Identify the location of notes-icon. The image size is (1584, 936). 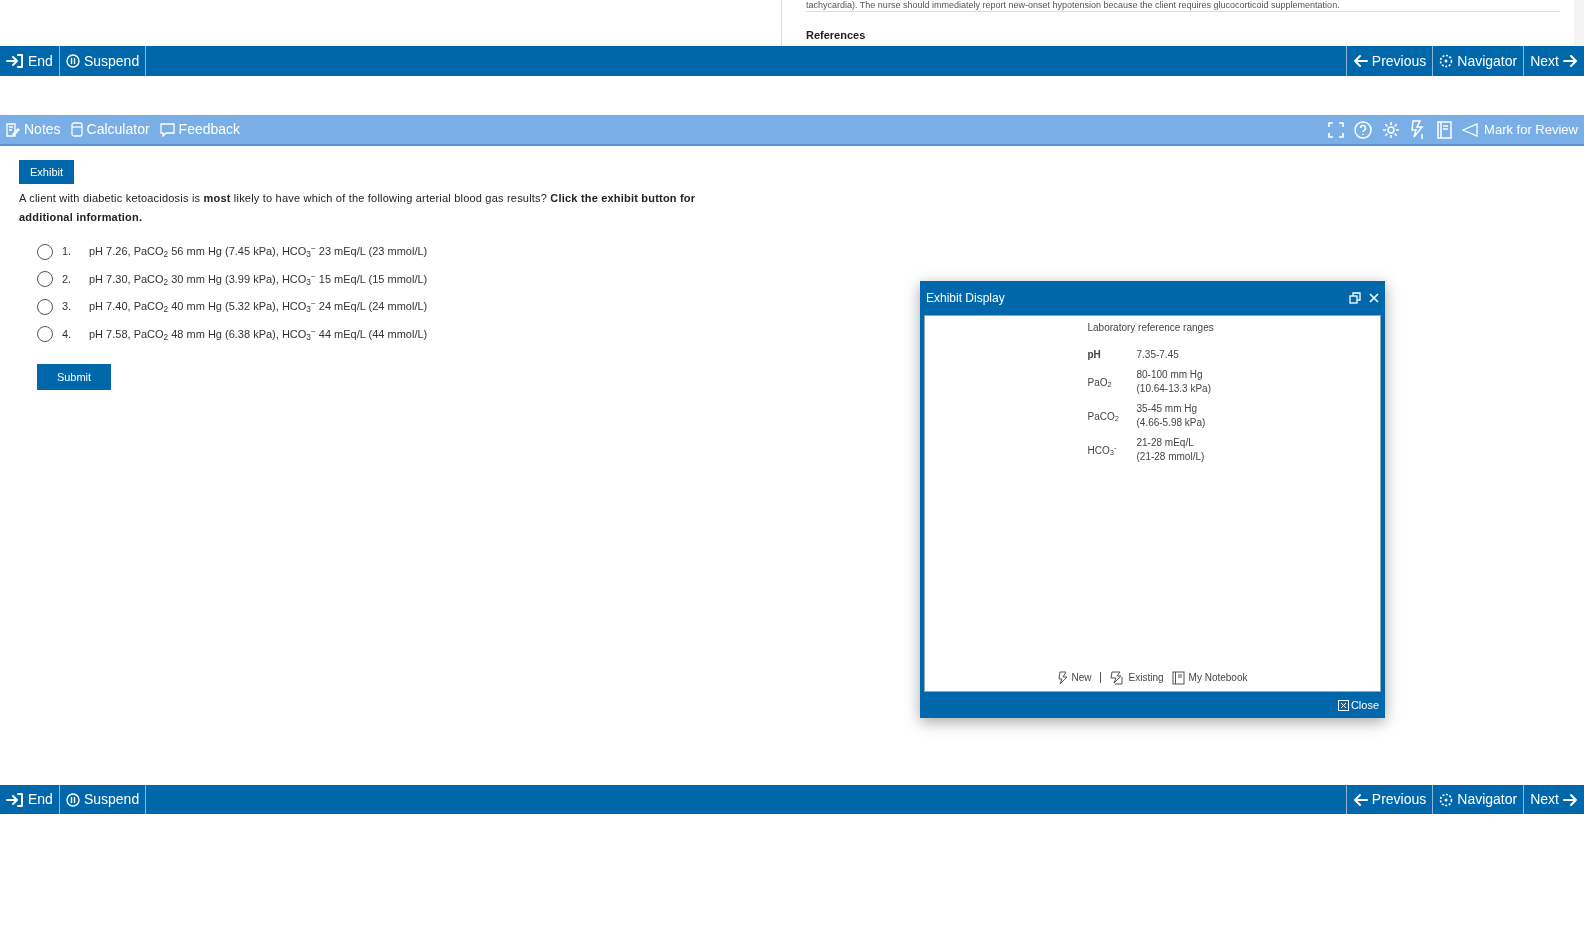
(13, 129).